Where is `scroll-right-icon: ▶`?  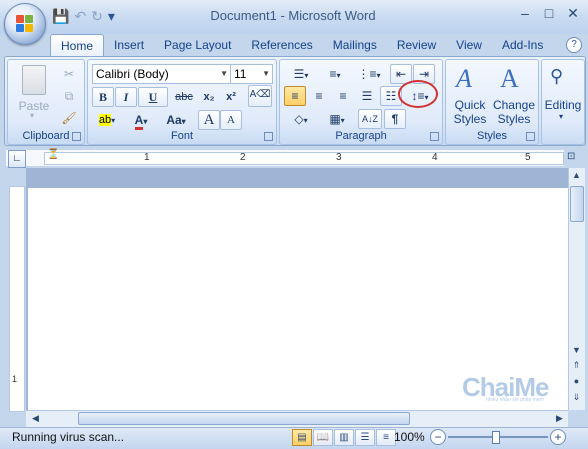
scroll-right-icon: ▶ is located at coordinates (559, 418).